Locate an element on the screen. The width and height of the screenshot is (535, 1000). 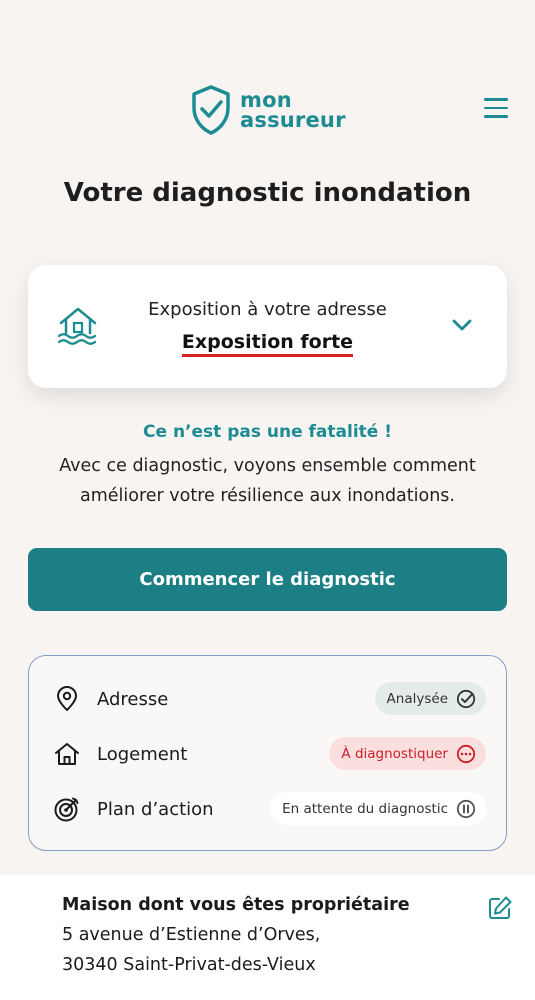
address-line-2: 30340 Saint-Privat-des-Vieux is located at coordinates (189, 965).